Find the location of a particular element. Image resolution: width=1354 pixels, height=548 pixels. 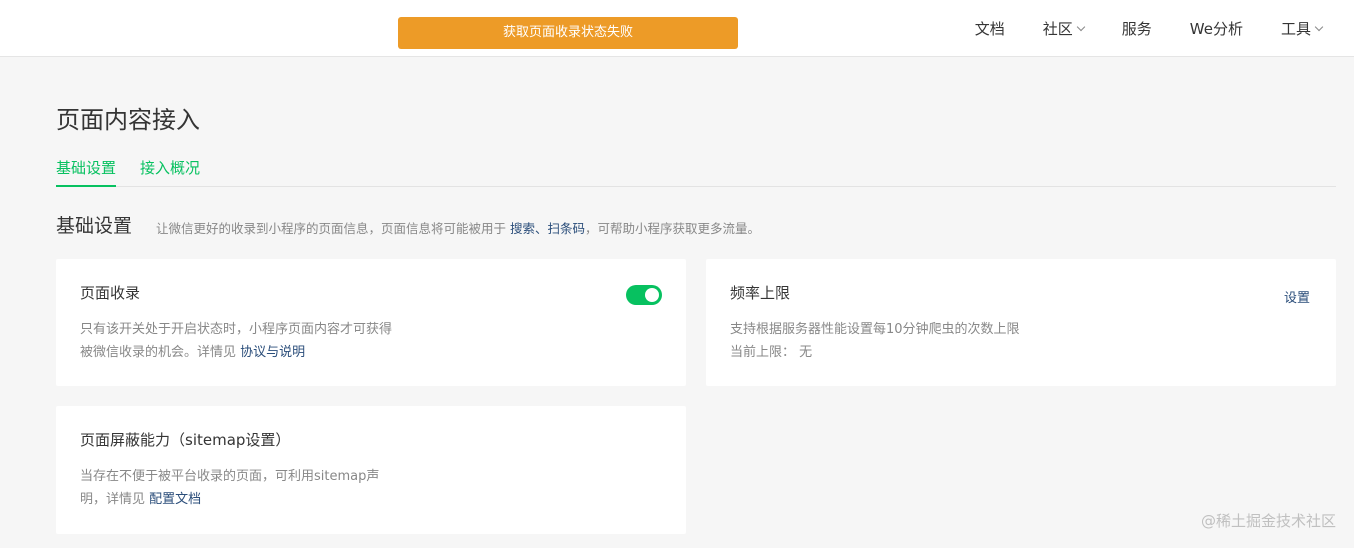

section-title: 基础设置 is located at coordinates (94, 226).